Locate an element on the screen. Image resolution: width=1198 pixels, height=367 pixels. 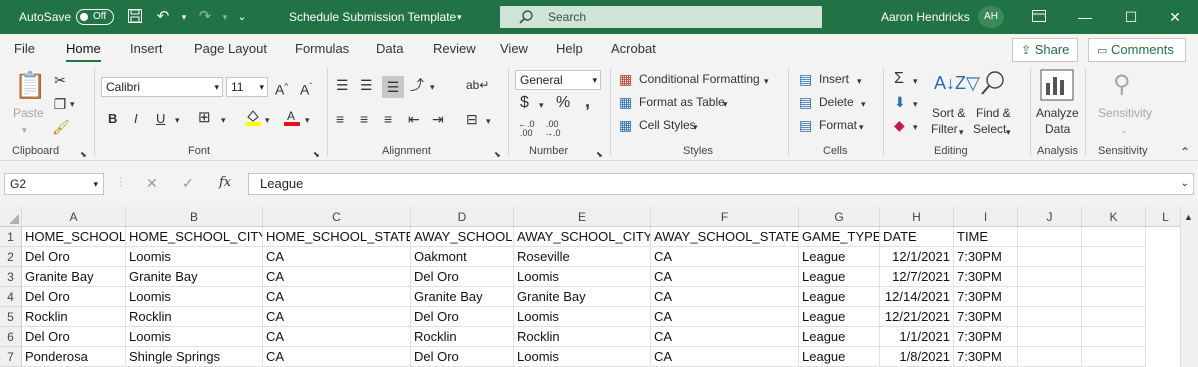
cell-d5: Del Oro is located at coordinates (462, 317).